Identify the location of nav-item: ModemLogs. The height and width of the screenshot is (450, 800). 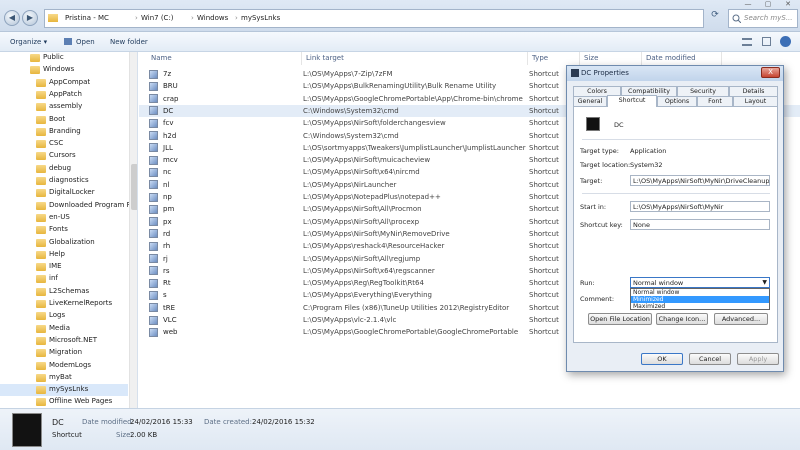
(64, 366).